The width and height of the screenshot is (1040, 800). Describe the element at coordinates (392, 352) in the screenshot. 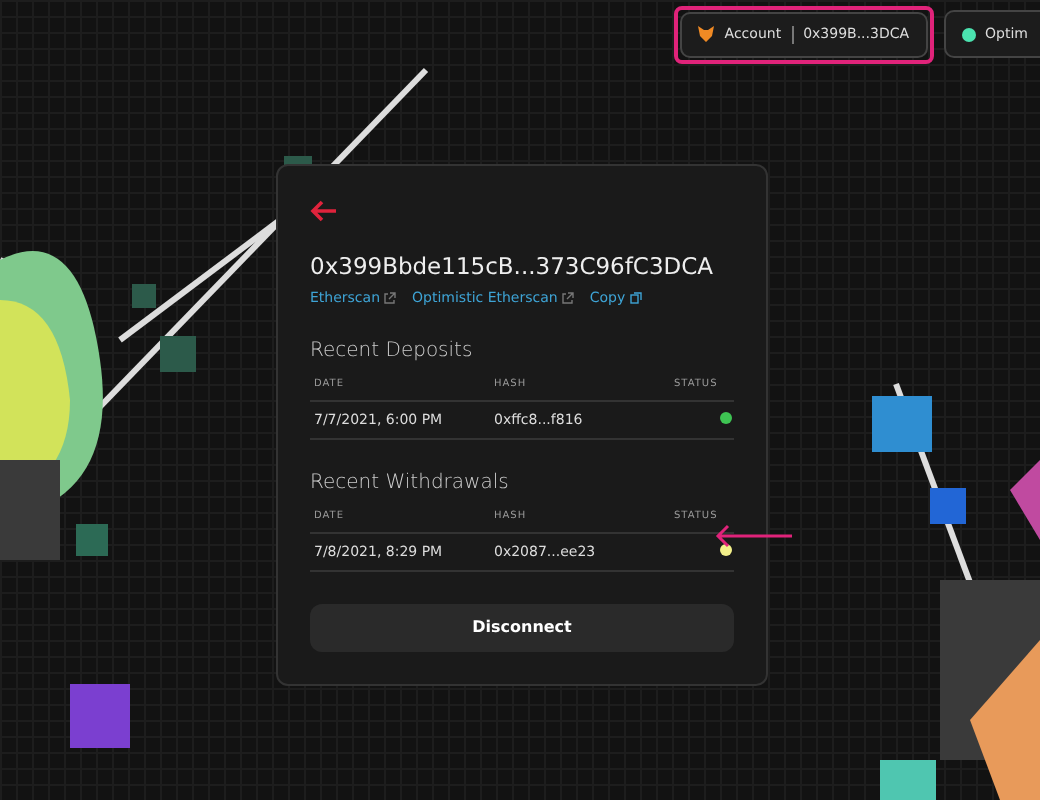

I see `section-title: Recent Deposits` at that location.